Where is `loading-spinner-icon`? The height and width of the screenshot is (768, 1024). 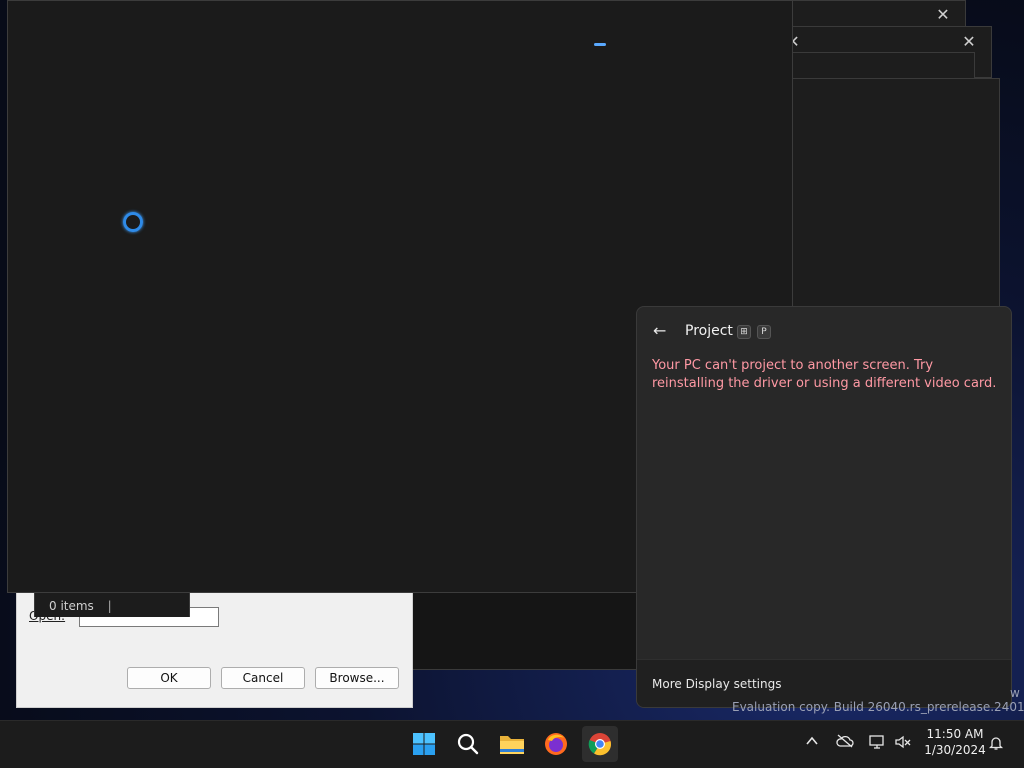 loading-spinner-icon is located at coordinates (133, 222).